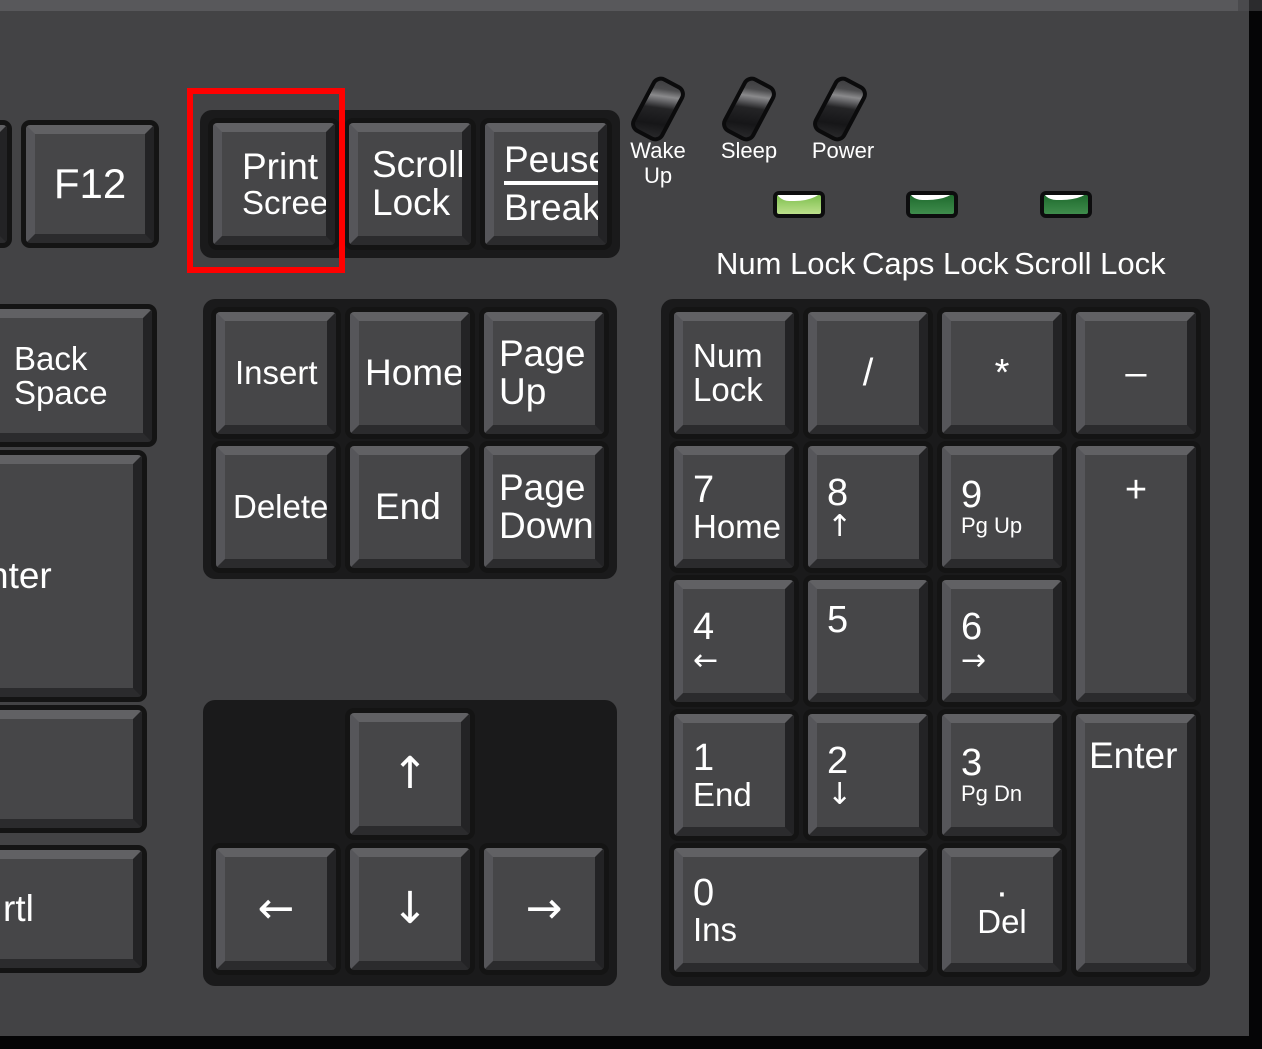  I want to click on key-enter-main: nter, so click(73, 576).